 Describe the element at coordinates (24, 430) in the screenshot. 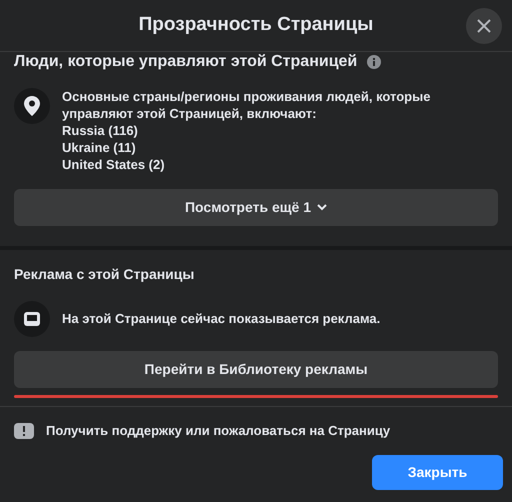

I see `alert-icon` at that location.